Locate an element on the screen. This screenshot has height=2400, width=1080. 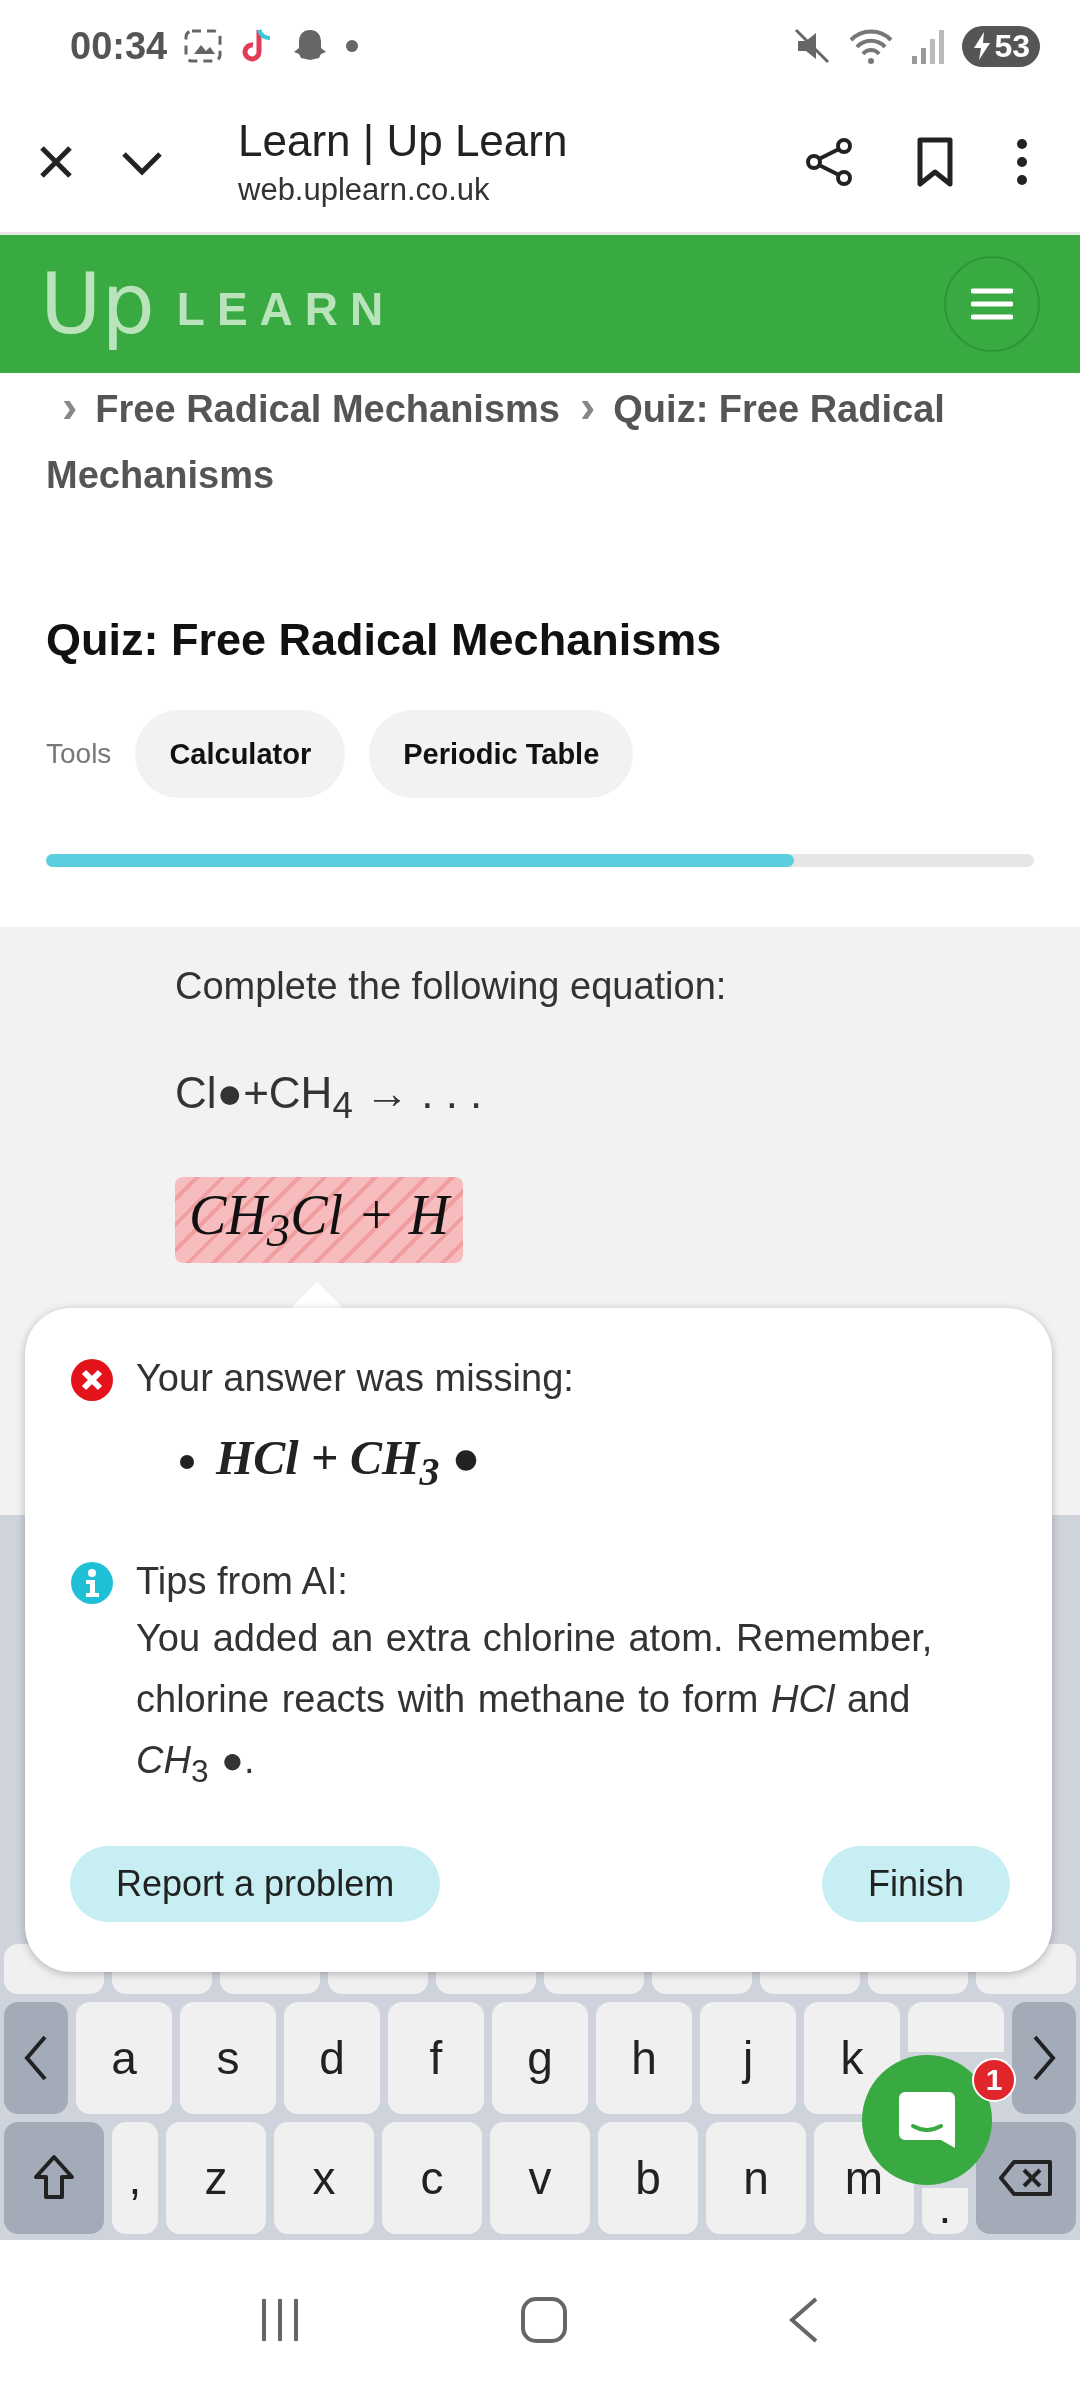
missing-answer: HCl + CH$_{3}$ ● is located at coordinates (348, 1462).